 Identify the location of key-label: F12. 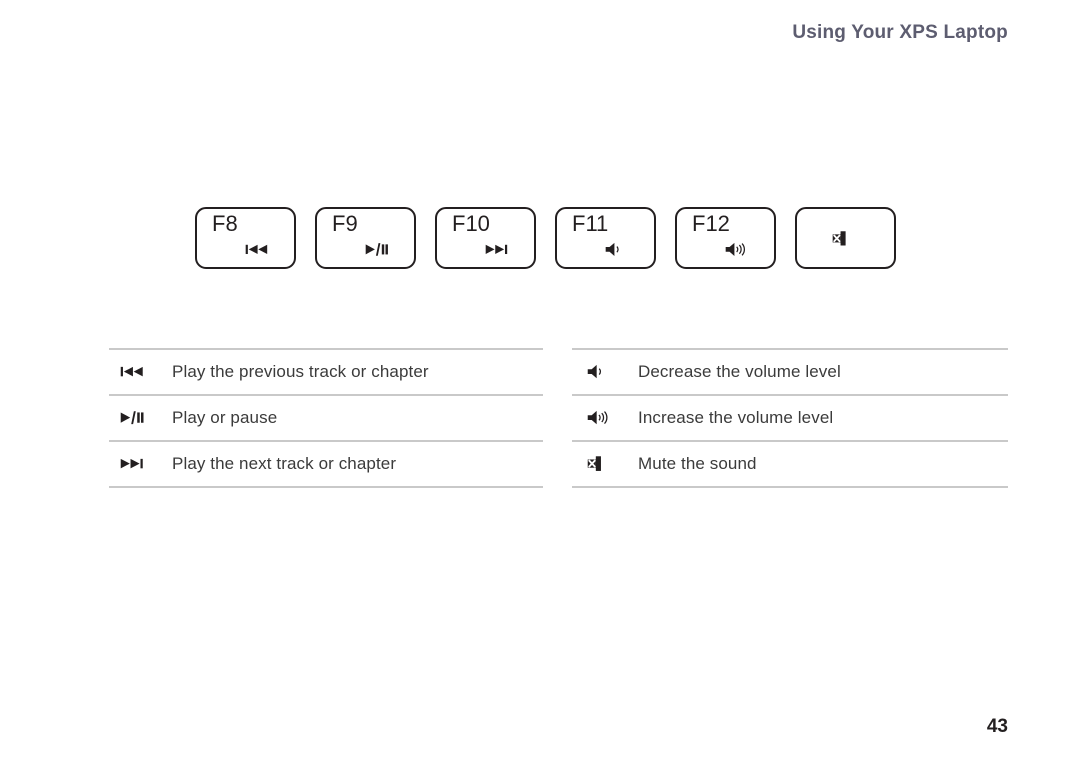
(711, 223).